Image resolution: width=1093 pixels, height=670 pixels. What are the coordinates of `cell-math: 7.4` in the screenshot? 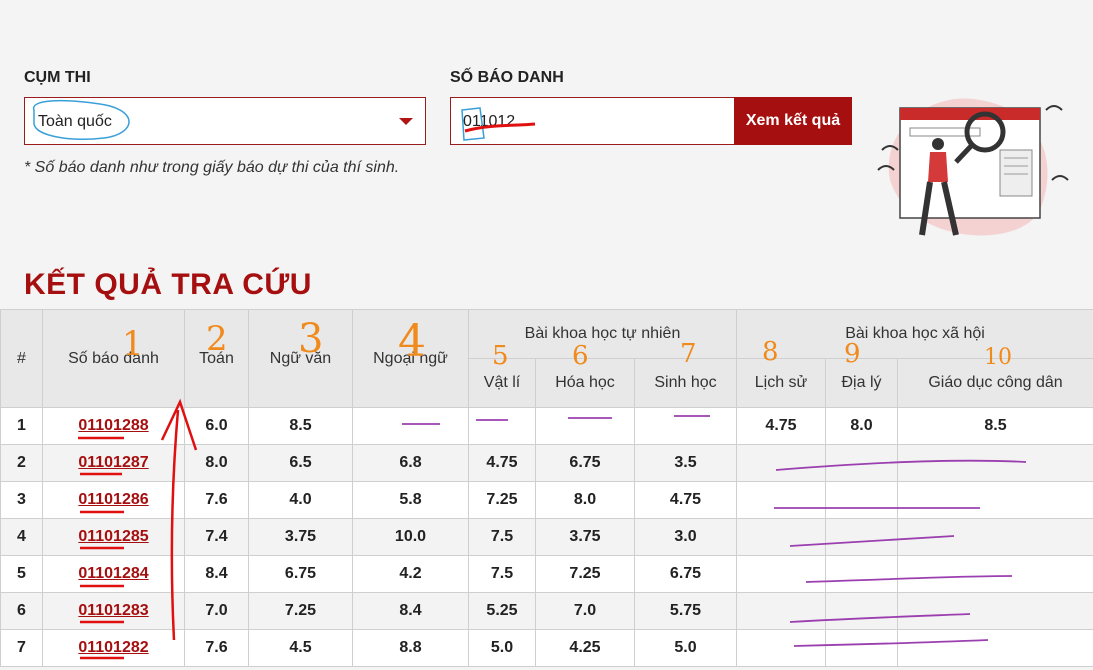 It's located at (216, 537).